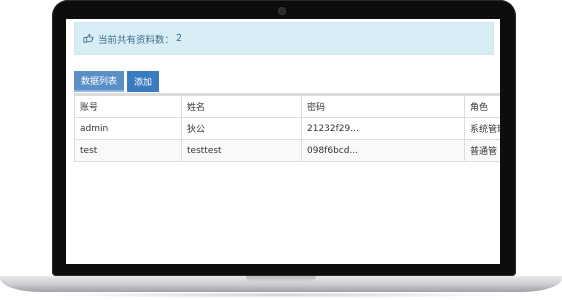 The image size is (562, 300). I want to click on cell-name: 狄公, so click(241, 128).